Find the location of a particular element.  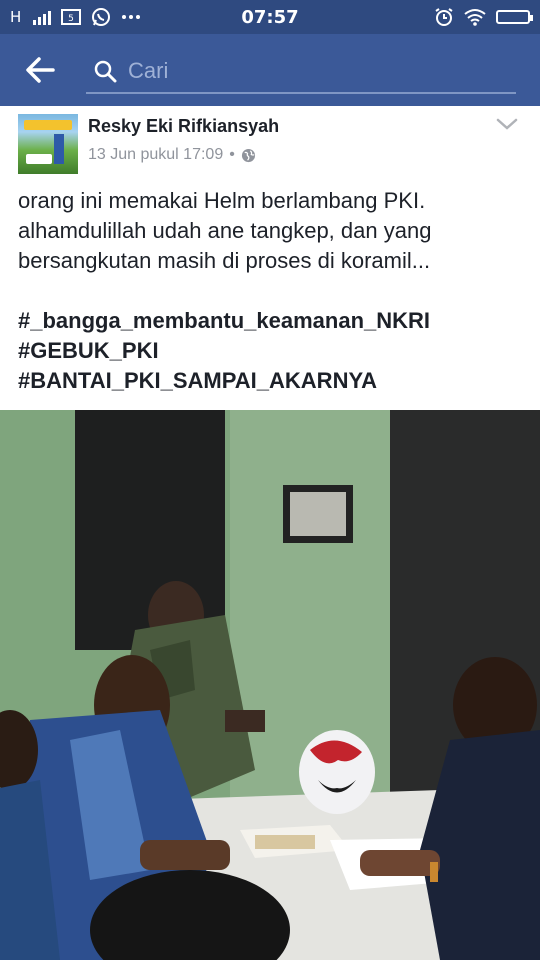

post-meta: 13 Jun pukul 17:09 • is located at coordinates (172, 155).